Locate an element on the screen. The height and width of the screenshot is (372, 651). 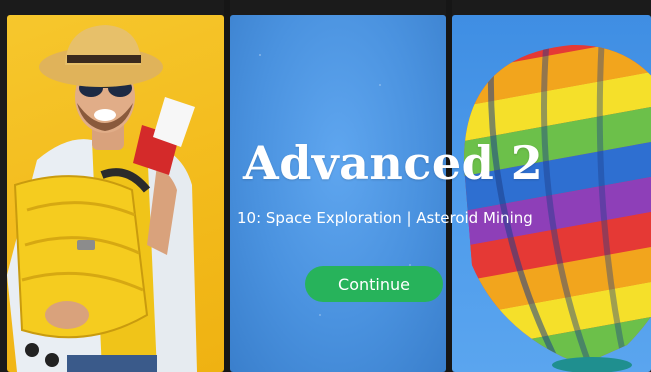
continue-button: Continue is located at coordinates (374, 284).